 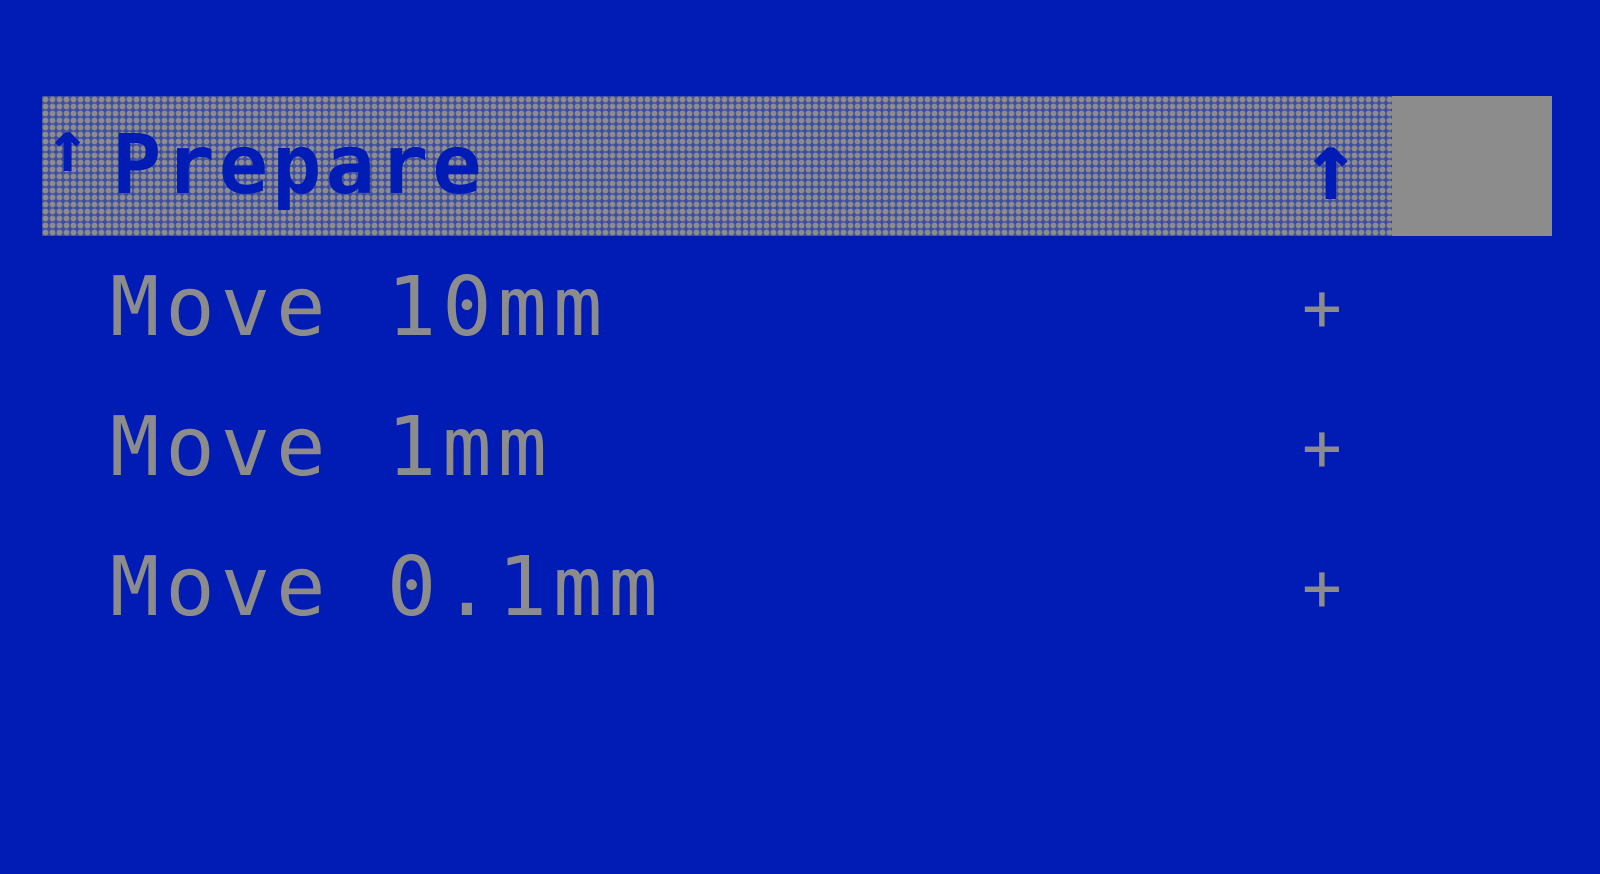 I want to click on menu-header-label: Prepare, so click(x=299, y=165).